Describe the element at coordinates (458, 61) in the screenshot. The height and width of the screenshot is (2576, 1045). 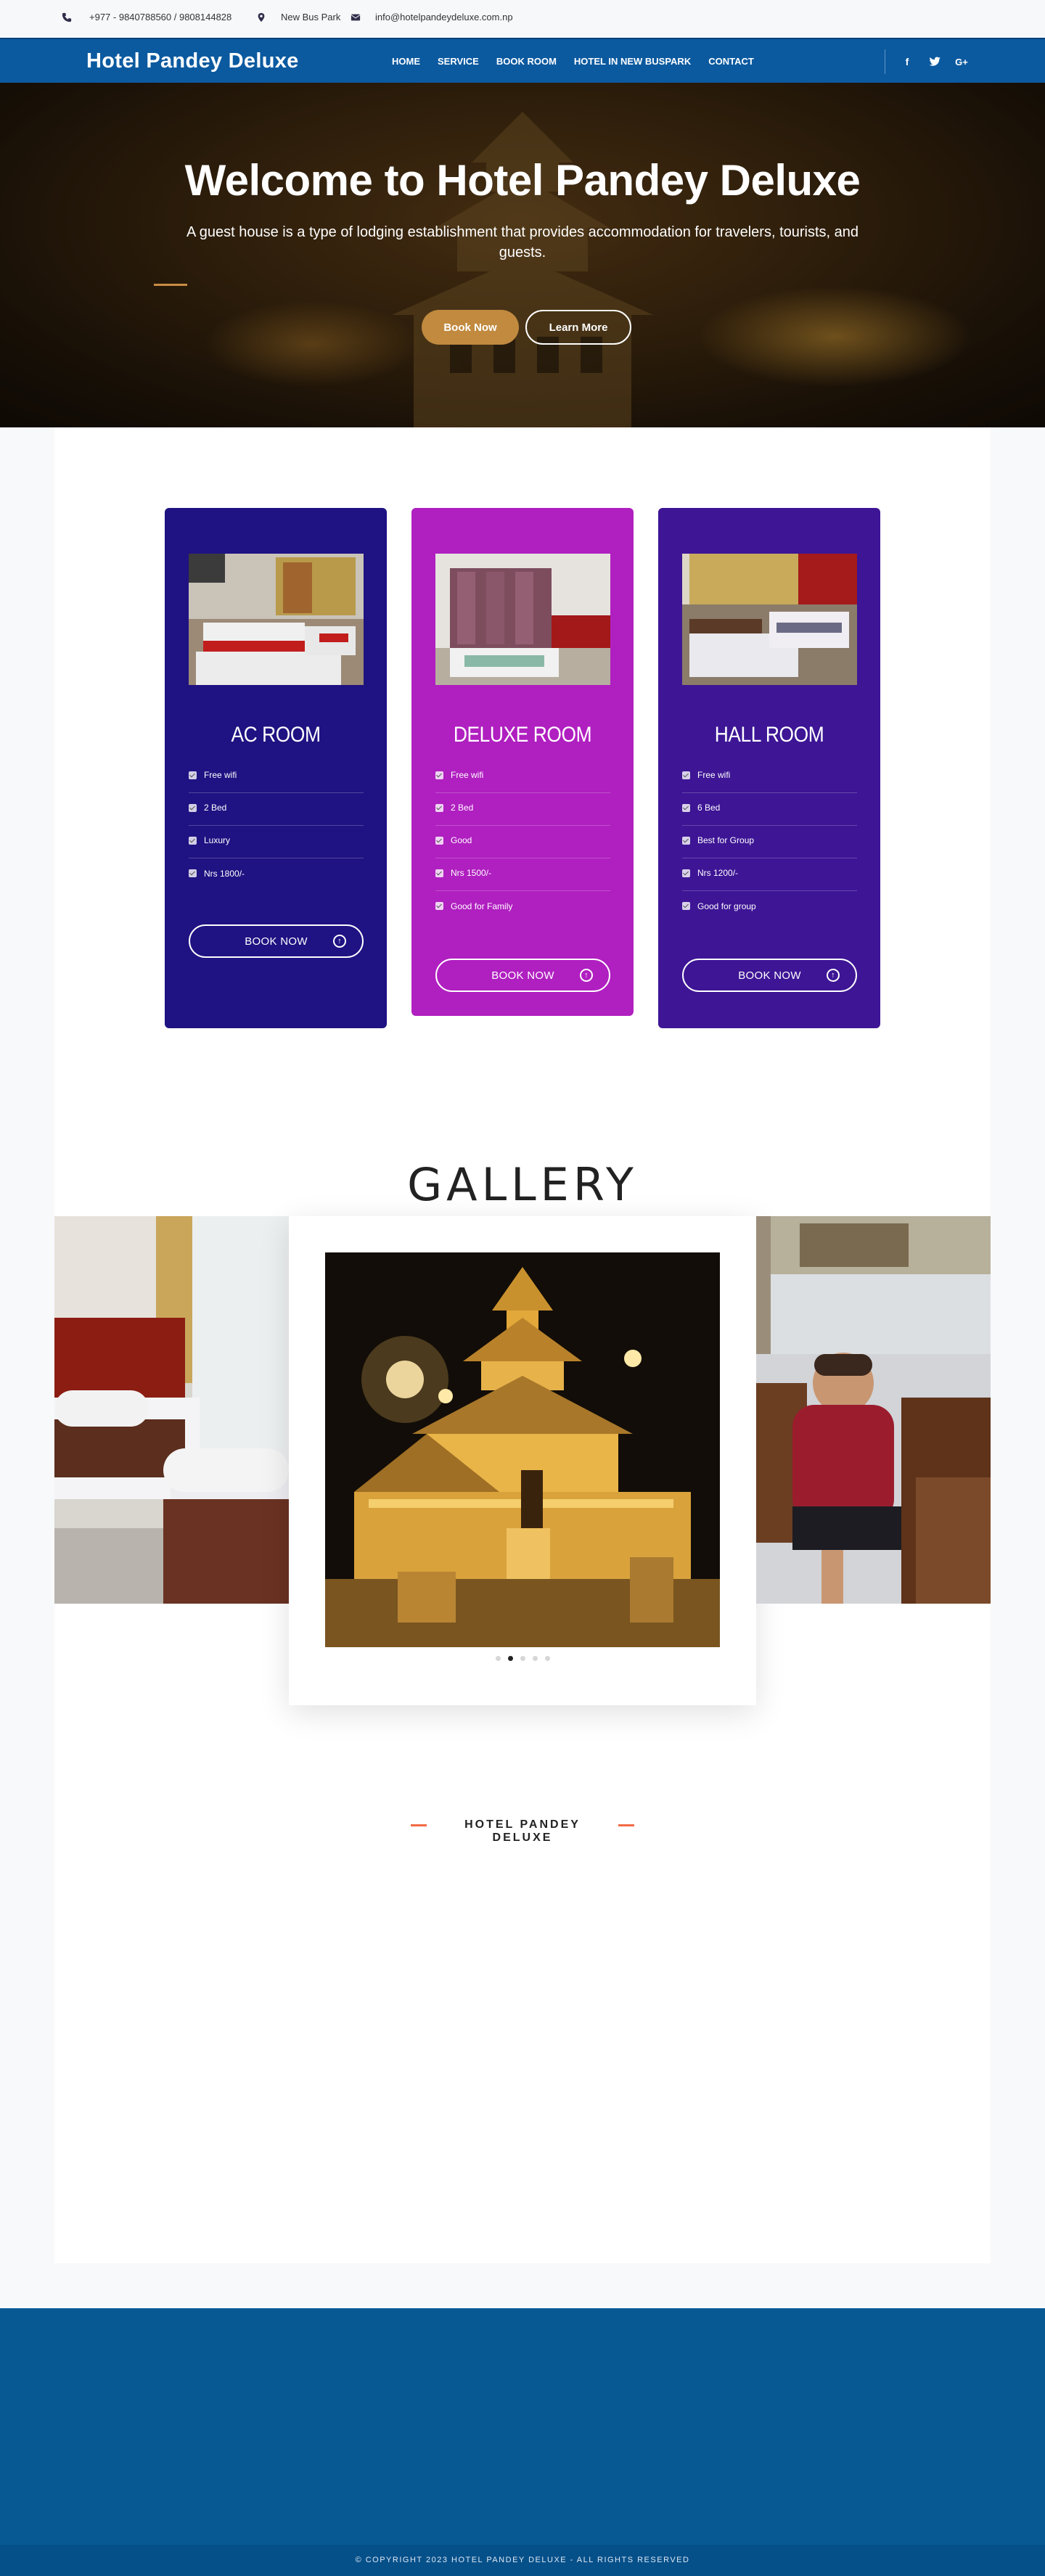
I see `nav-service: SERVICE` at that location.